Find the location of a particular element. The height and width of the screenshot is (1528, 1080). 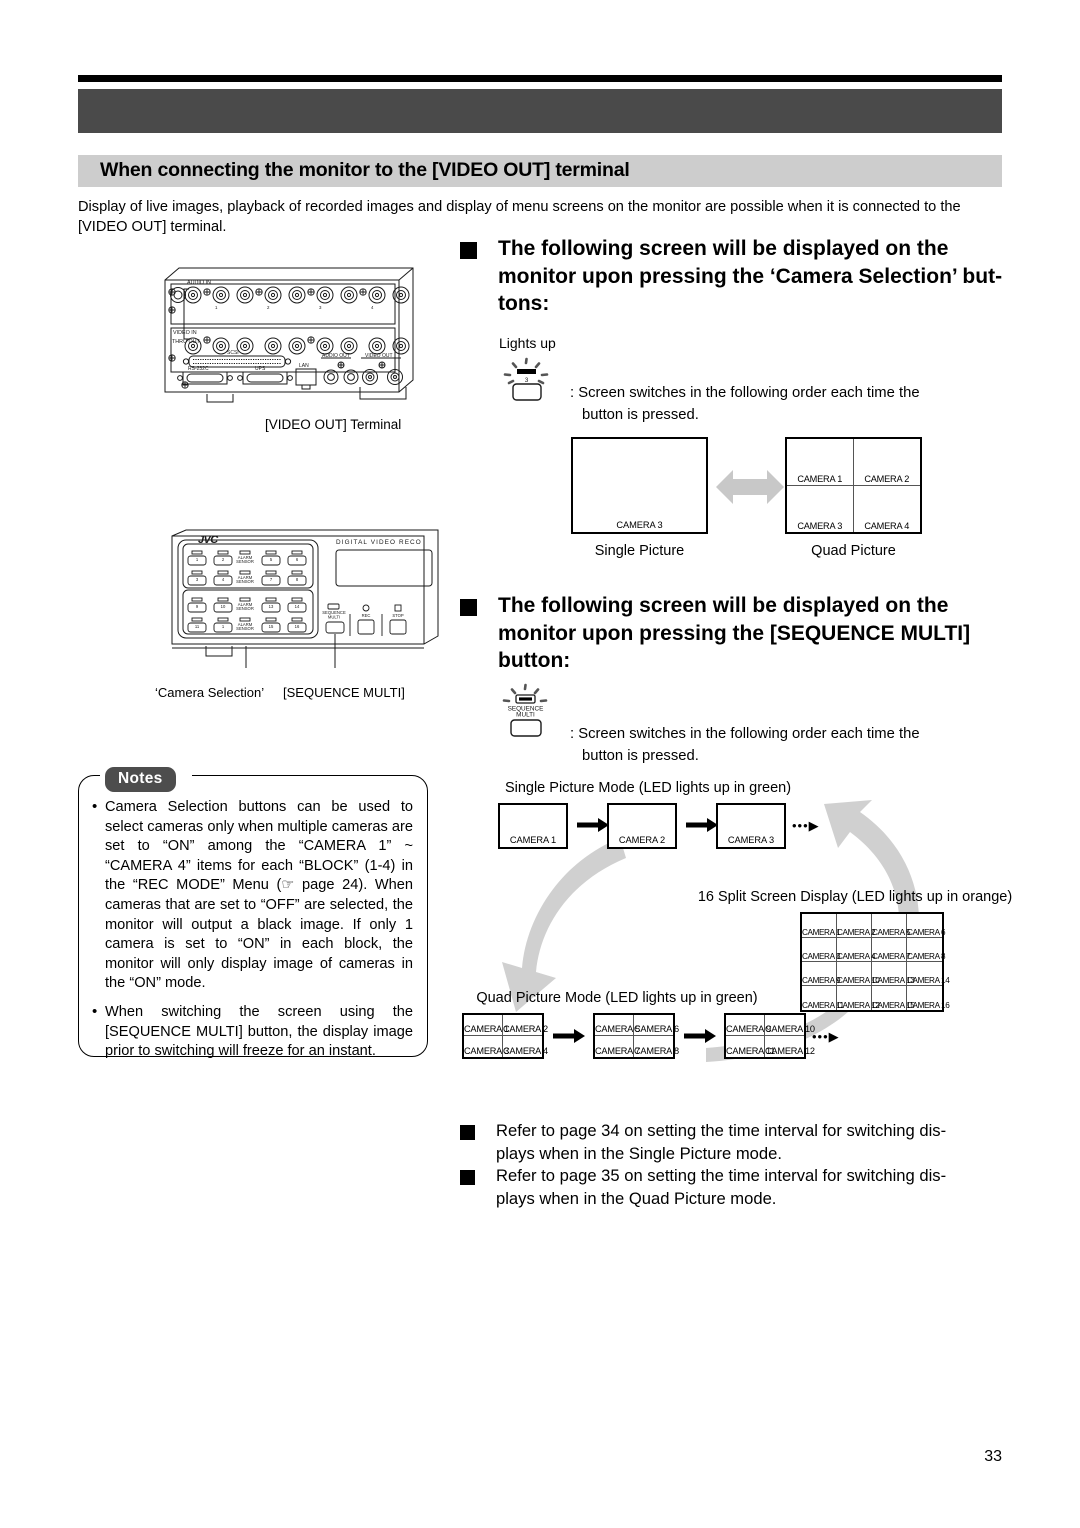

header-band is located at coordinates (540, 111).